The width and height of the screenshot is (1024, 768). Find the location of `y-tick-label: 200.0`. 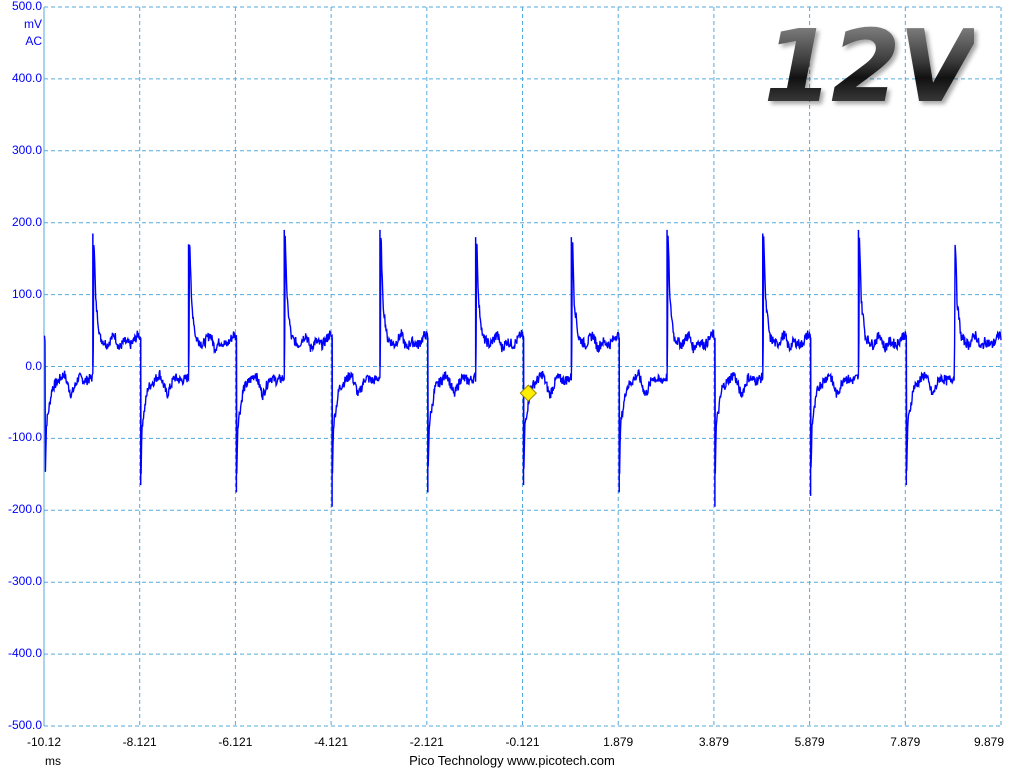

y-tick-label: 200.0 is located at coordinates (26, 221).